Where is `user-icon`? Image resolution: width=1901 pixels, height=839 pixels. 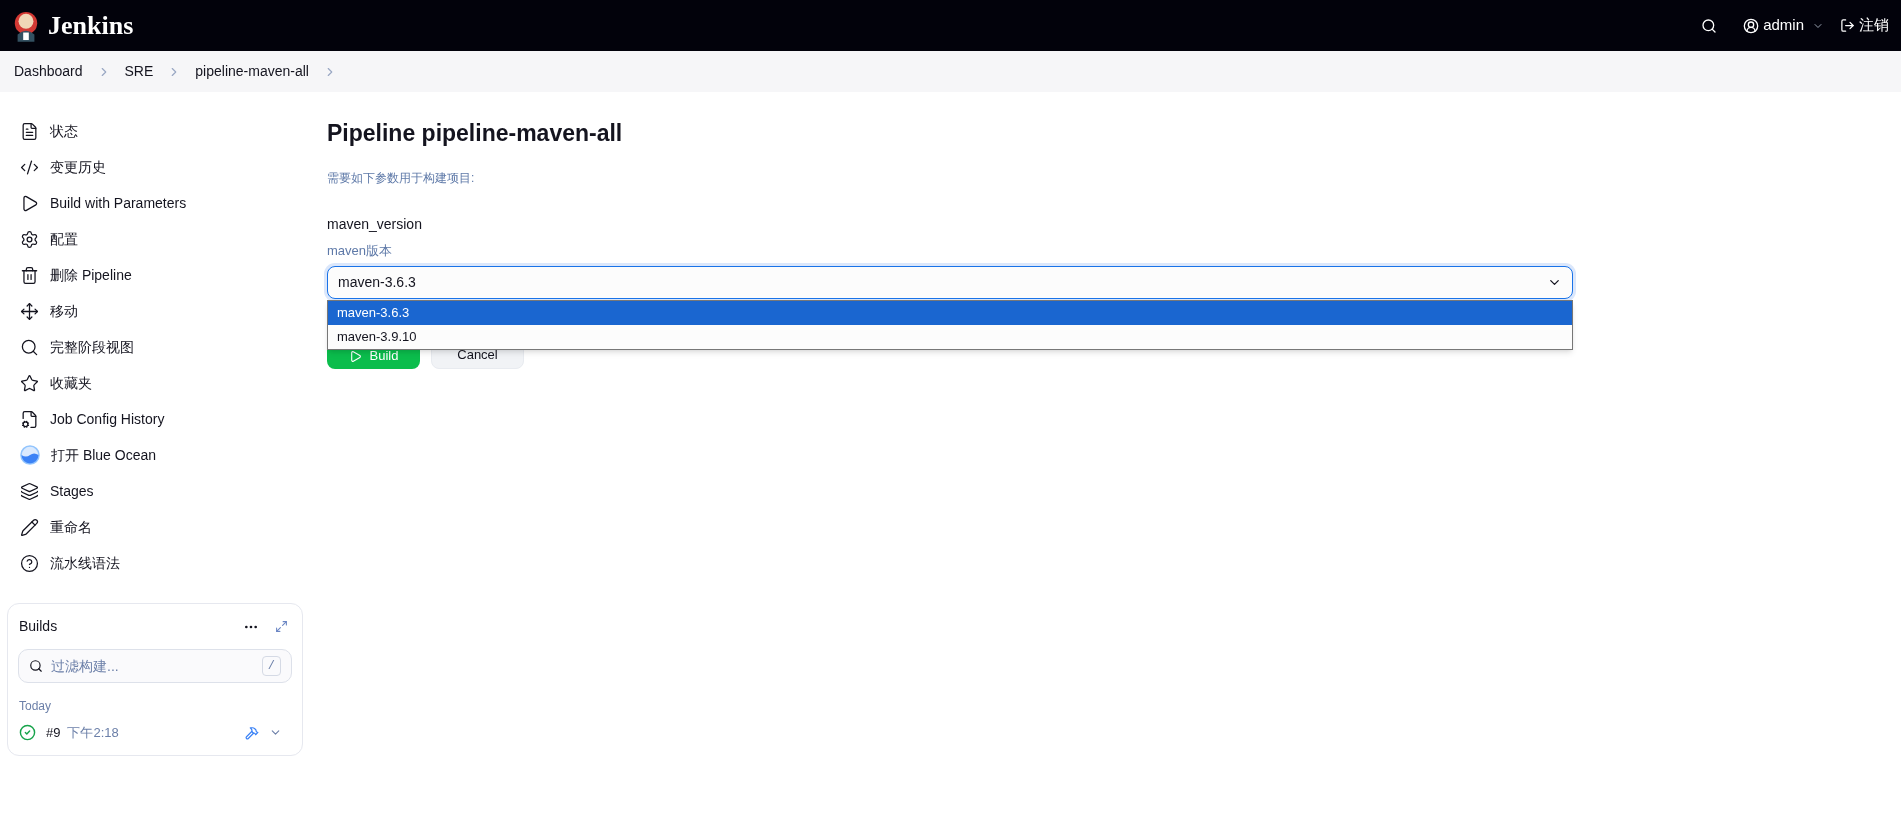 user-icon is located at coordinates (1751, 25).